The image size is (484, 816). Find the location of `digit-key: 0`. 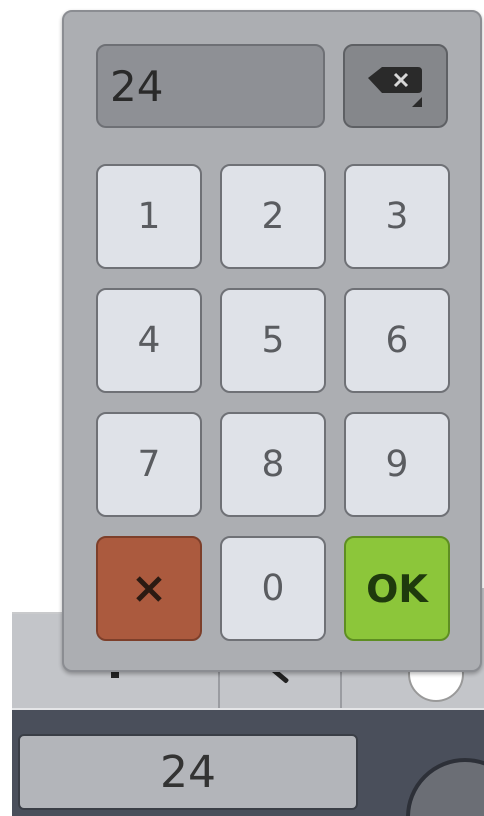

digit-key: 0 is located at coordinates (273, 588).